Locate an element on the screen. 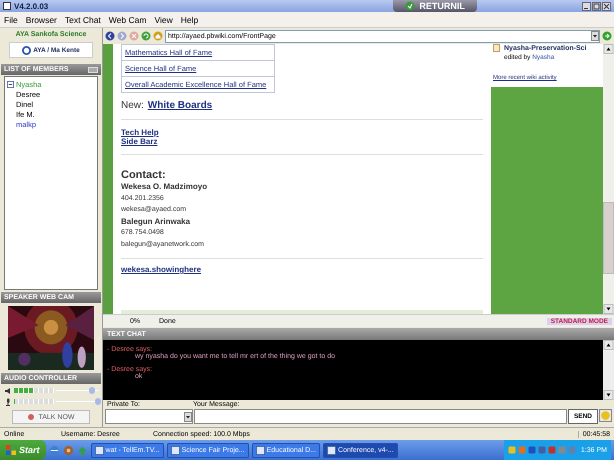 Image resolution: width=614 pixels, height=460 pixels. start-button: Start is located at coordinates (23, 450).